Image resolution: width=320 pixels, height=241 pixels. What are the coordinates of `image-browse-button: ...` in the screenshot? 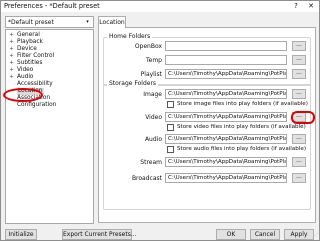 It's located at (299, 94).